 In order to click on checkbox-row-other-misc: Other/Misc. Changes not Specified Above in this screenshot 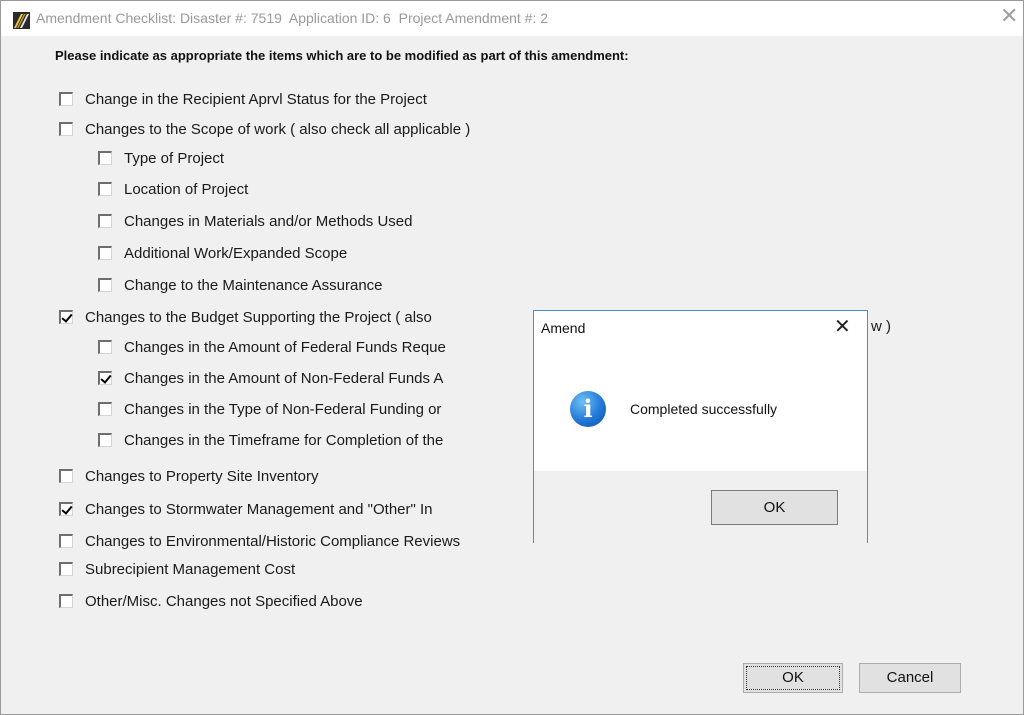, I will do `click(211, 601)`.